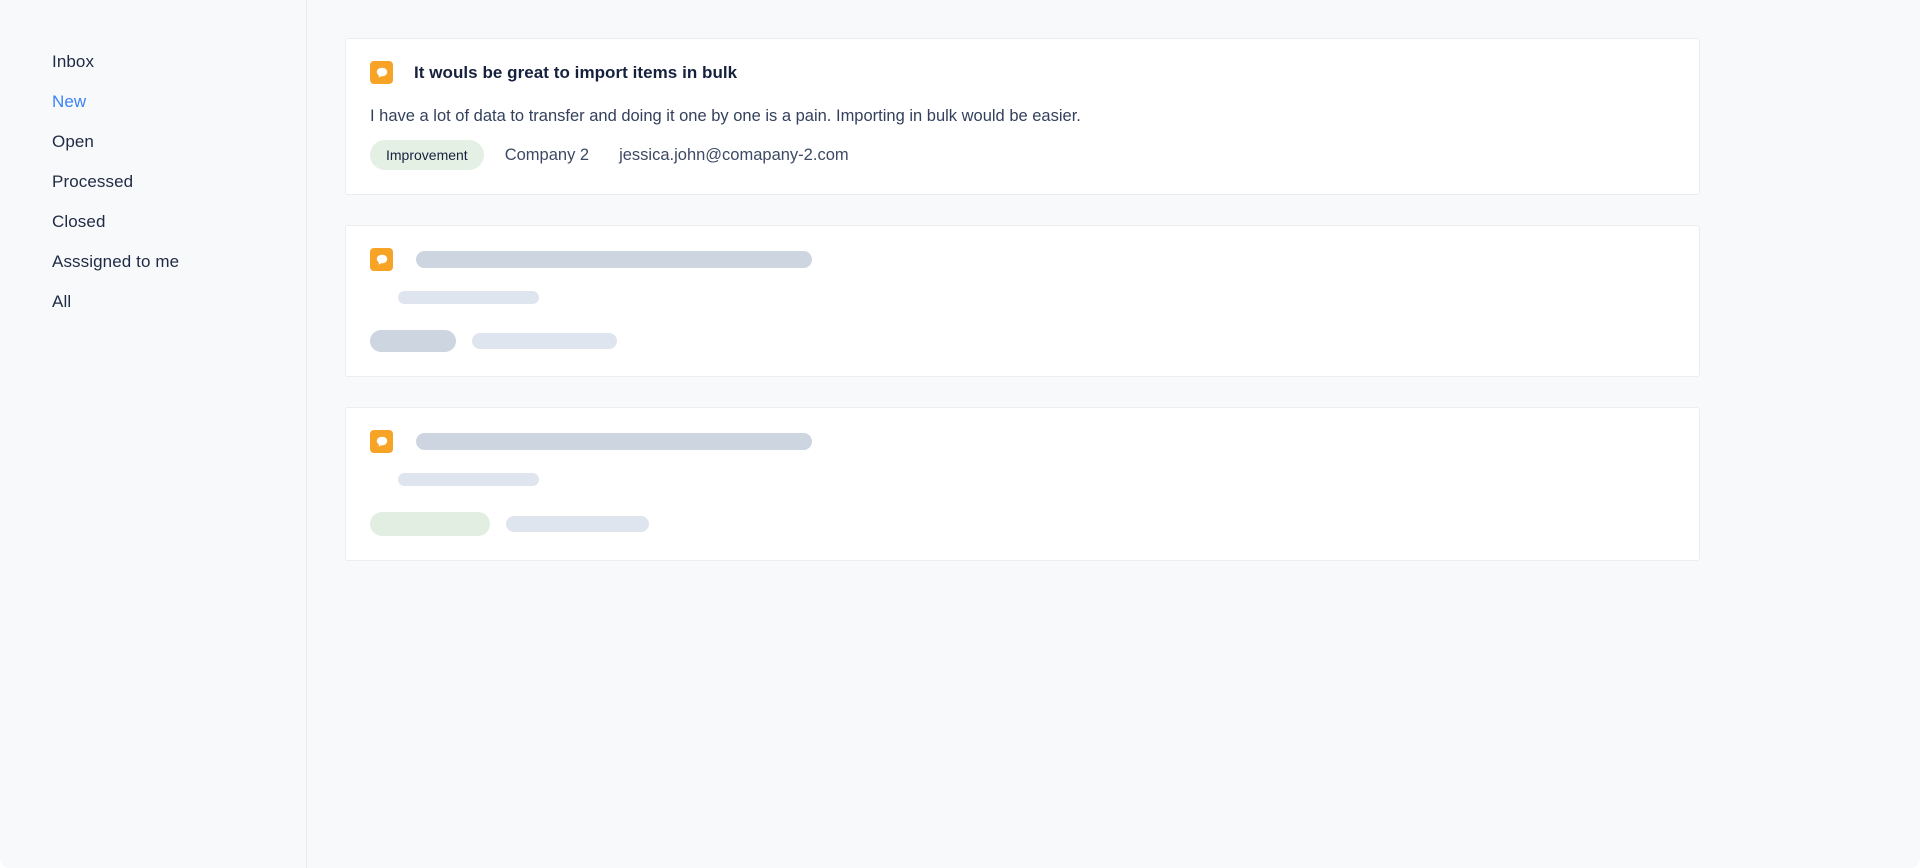  Describe the element at coordinates (427, 155) in the screenshot. I see `status-badge: Improvement` at that location.